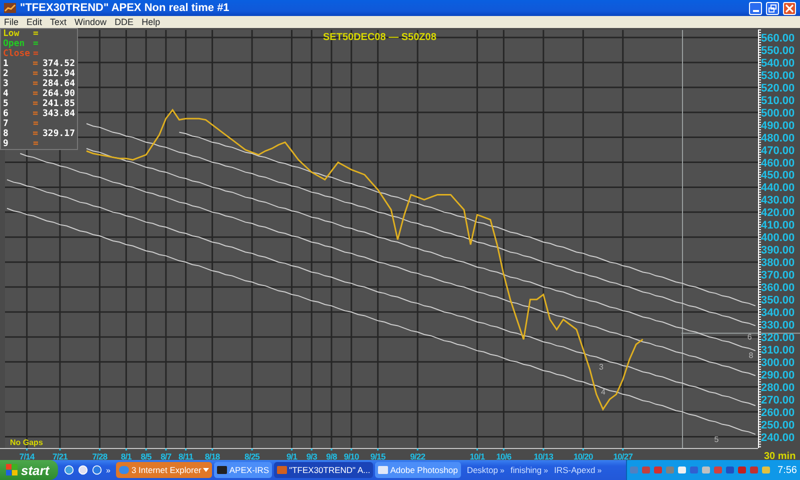 Image resolution: width=800 pixels, height=480 pixels. I want to click on y-axis-label: 250.00, so click(778, 425).